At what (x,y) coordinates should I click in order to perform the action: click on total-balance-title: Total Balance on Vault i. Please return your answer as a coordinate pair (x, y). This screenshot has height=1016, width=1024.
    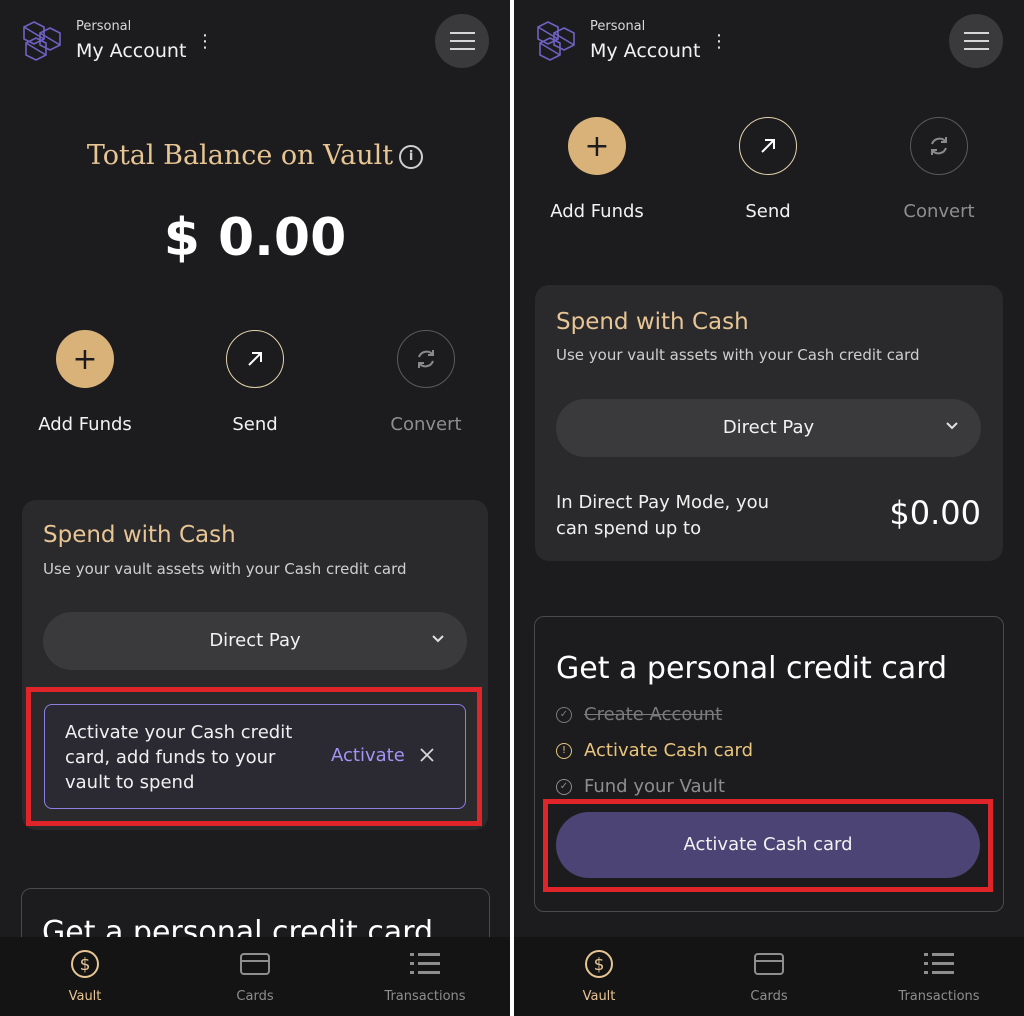
    Looking at the image, I should click on (255, 155).